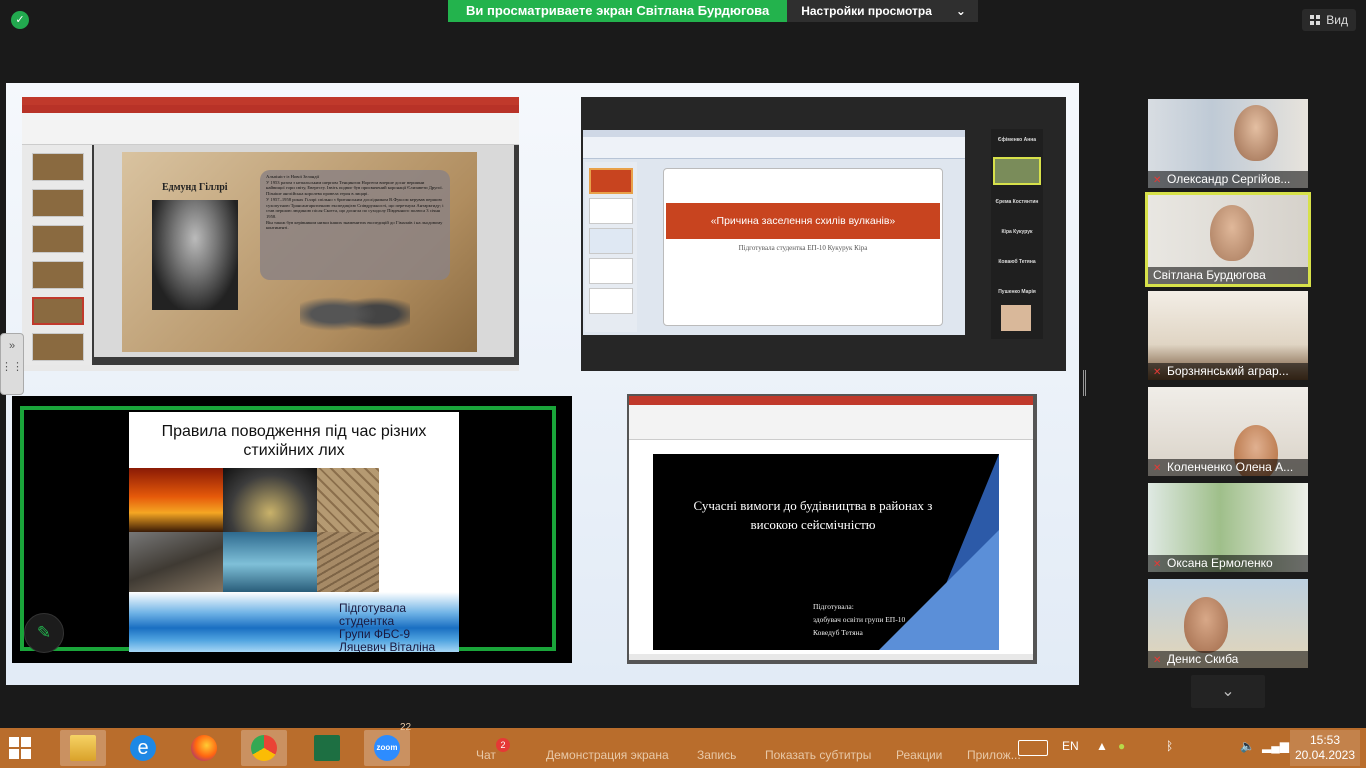  I want to click on zoom-icon: zoom, so click(387, 748).